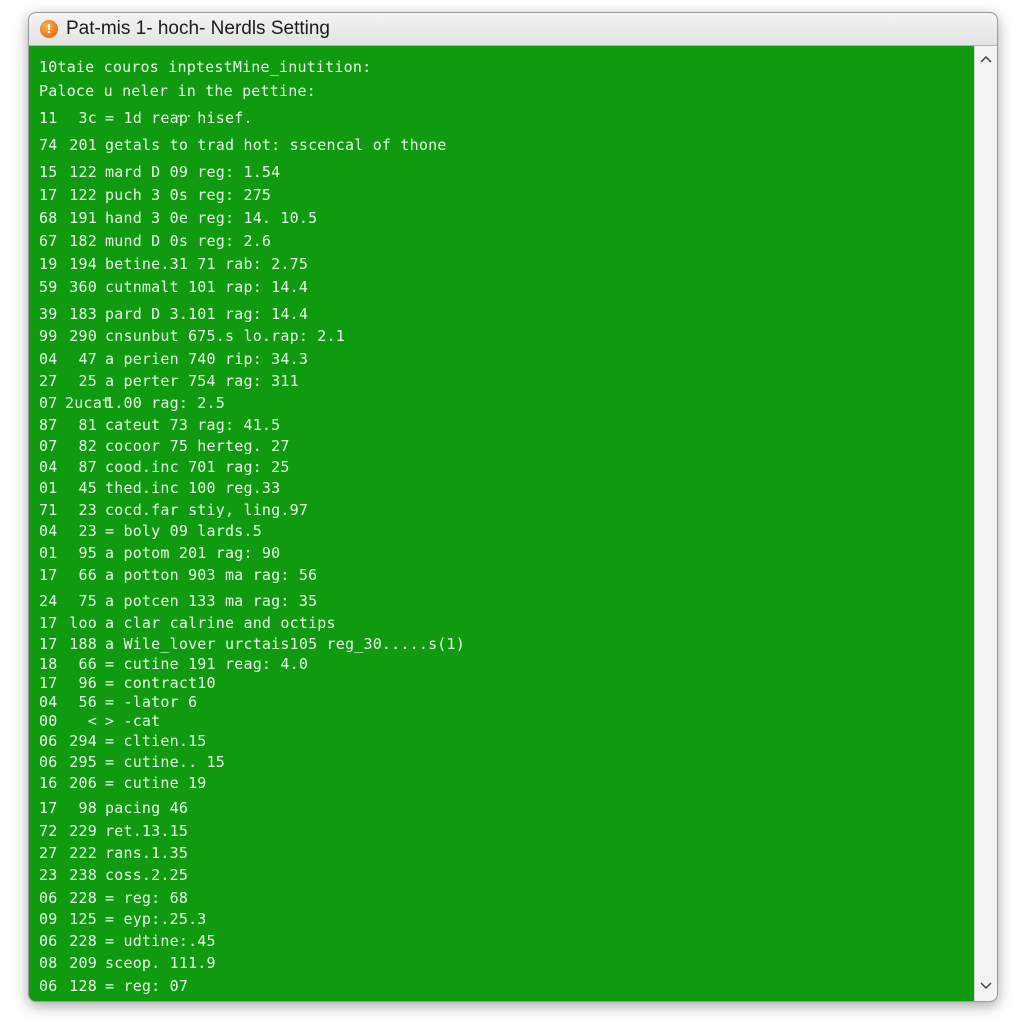  Describe the element at coordinates (48, 467) in the screenshot. I see `line-number: 04` at that location.